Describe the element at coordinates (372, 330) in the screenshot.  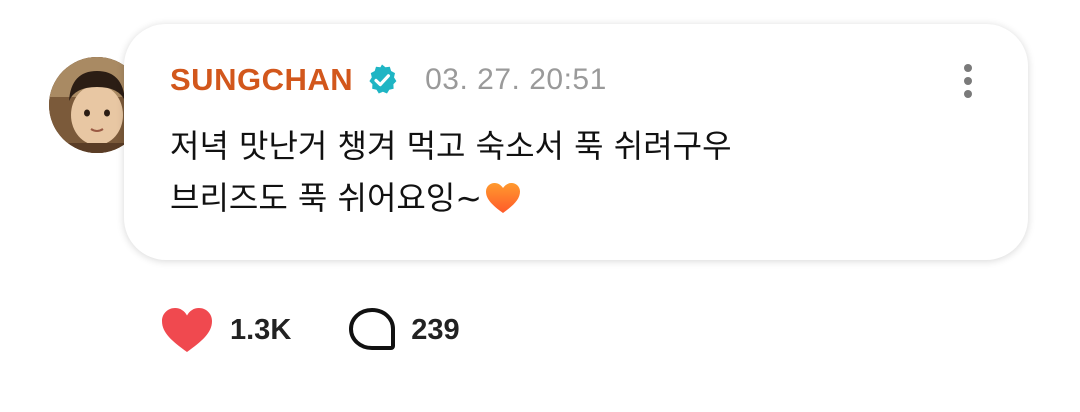
I see `comment-bubble-icon` at that location.